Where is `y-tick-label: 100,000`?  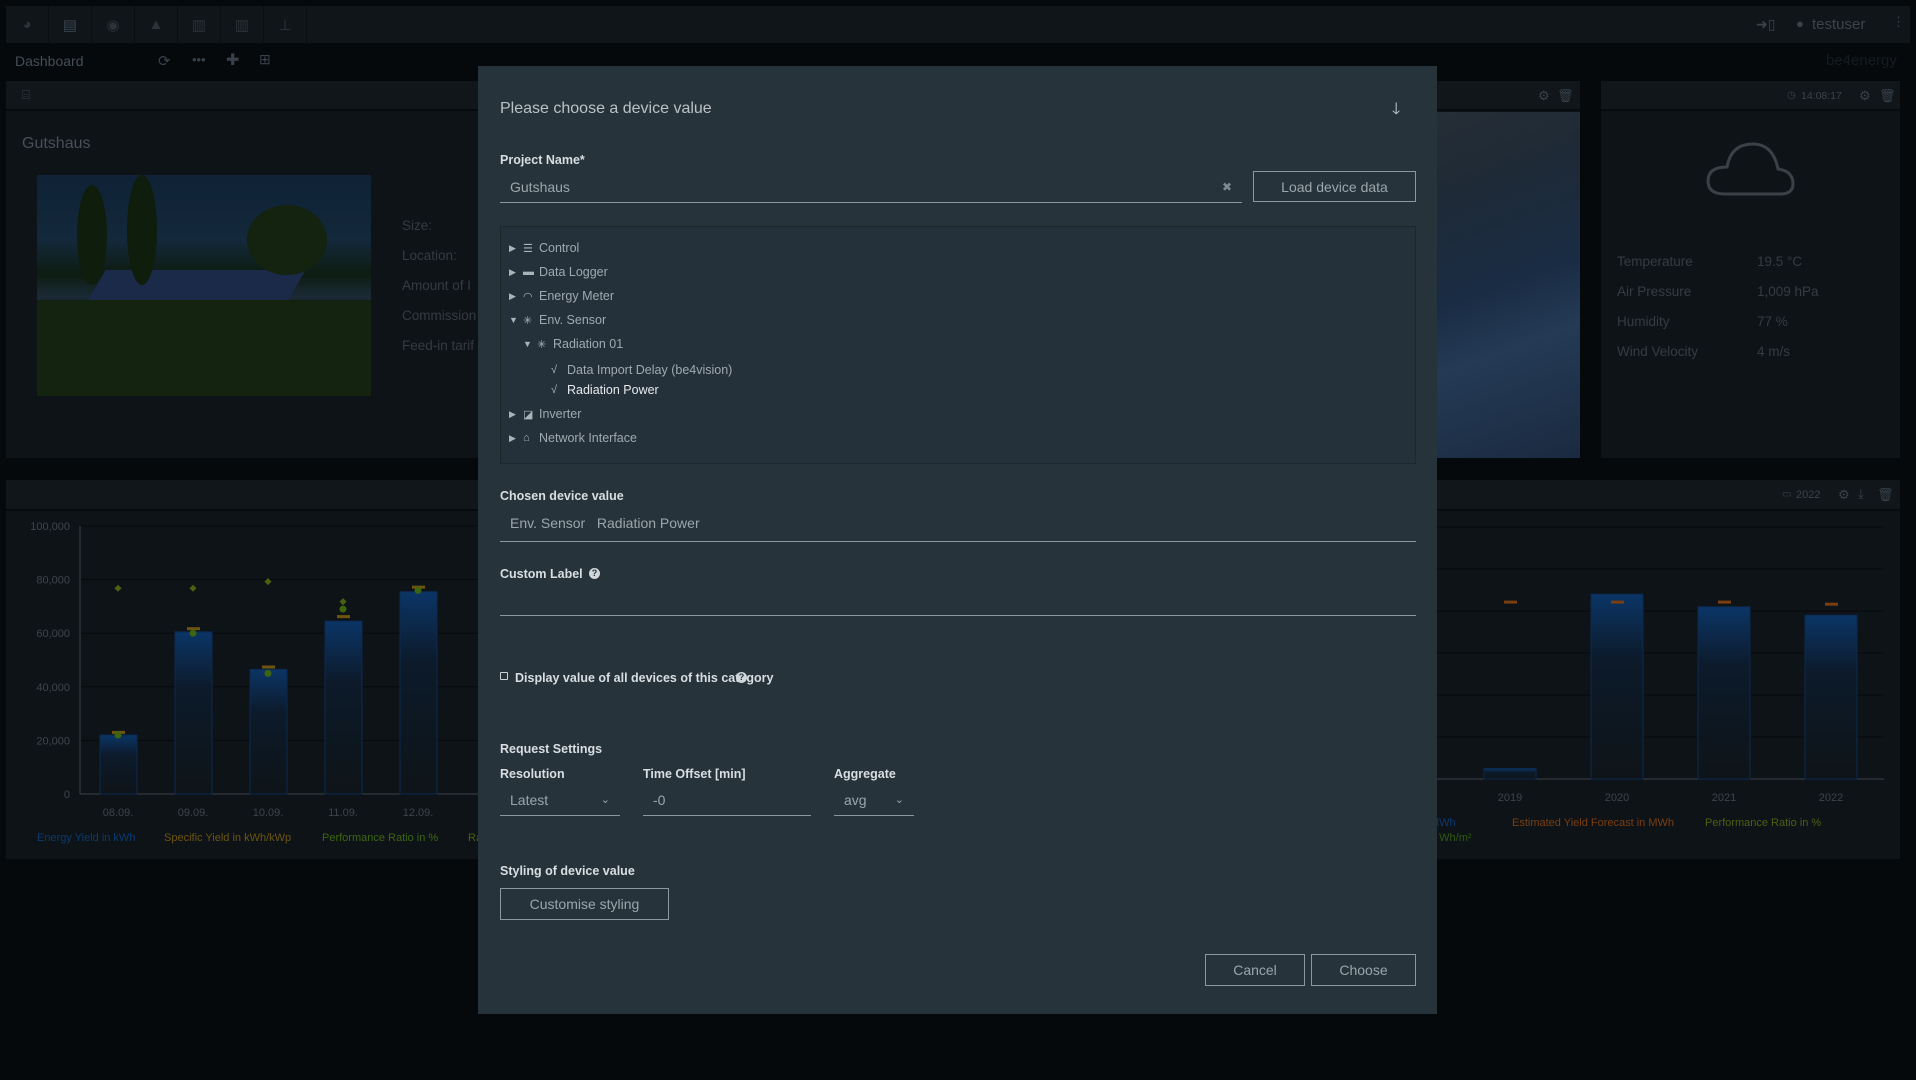
y-tick-label: 100,000 is located at coordinates (50, 527).